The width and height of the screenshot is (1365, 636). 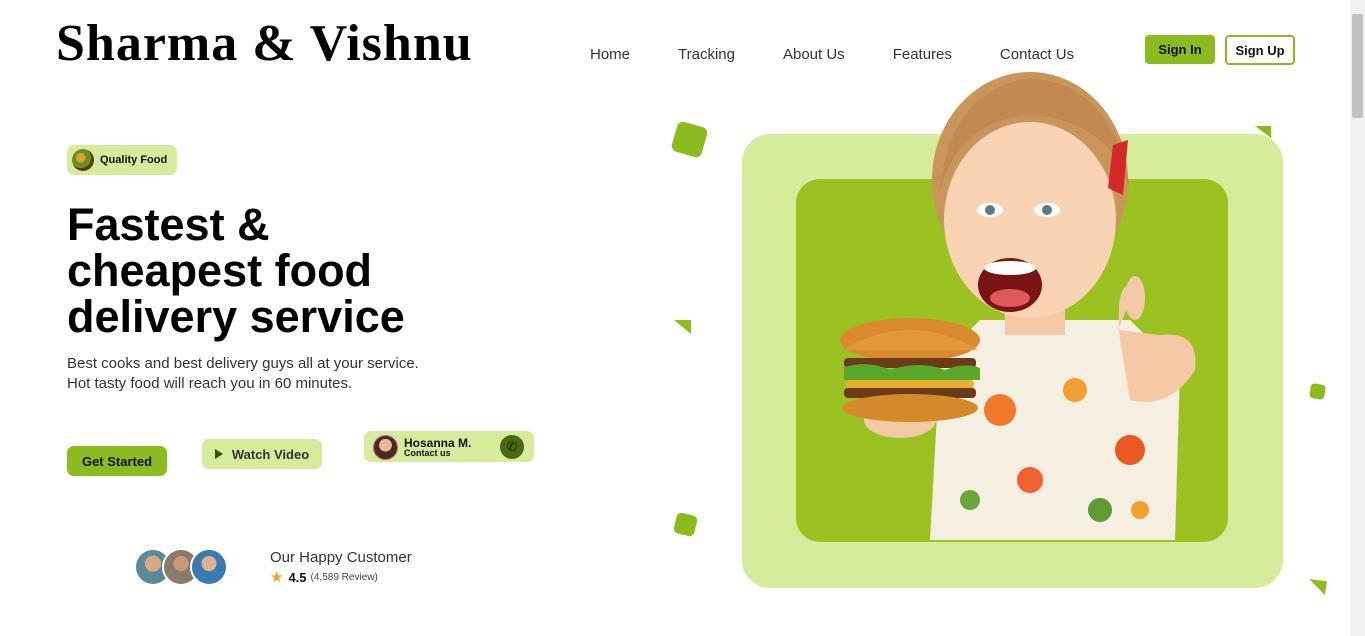 What do you see at coordinates (1357, 66) in the screenshot?
I see `scrollbar-thumb` at bounding box center [1357, 66].